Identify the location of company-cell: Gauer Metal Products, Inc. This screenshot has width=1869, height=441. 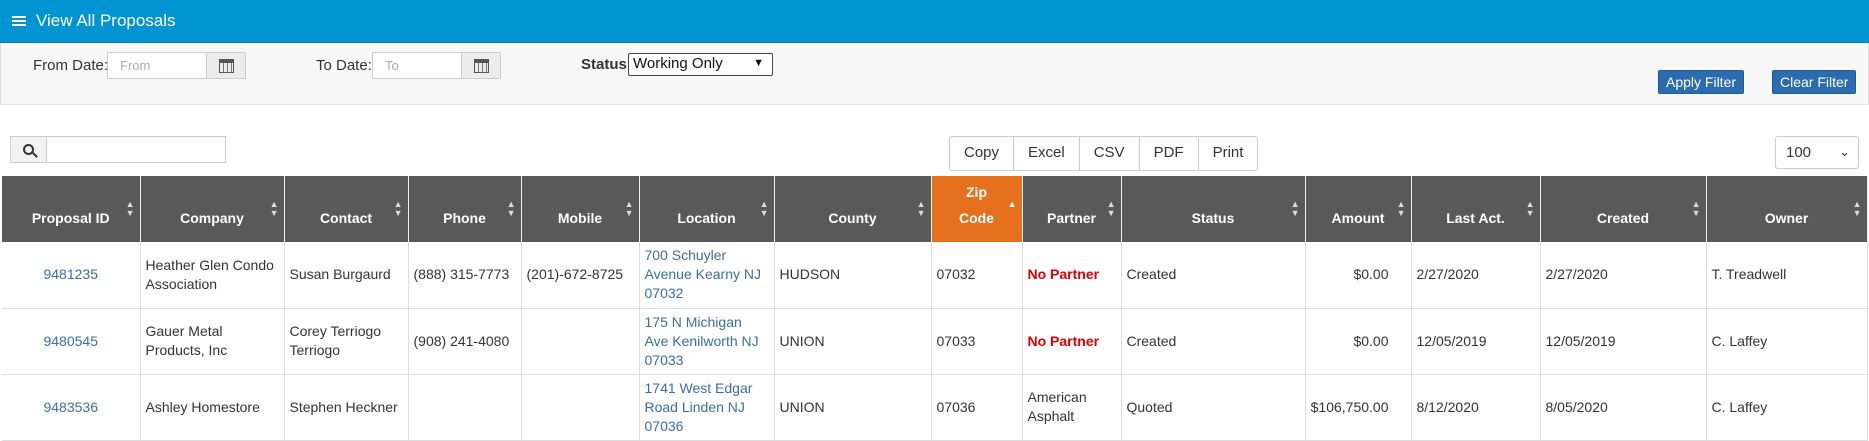
(212, 341).